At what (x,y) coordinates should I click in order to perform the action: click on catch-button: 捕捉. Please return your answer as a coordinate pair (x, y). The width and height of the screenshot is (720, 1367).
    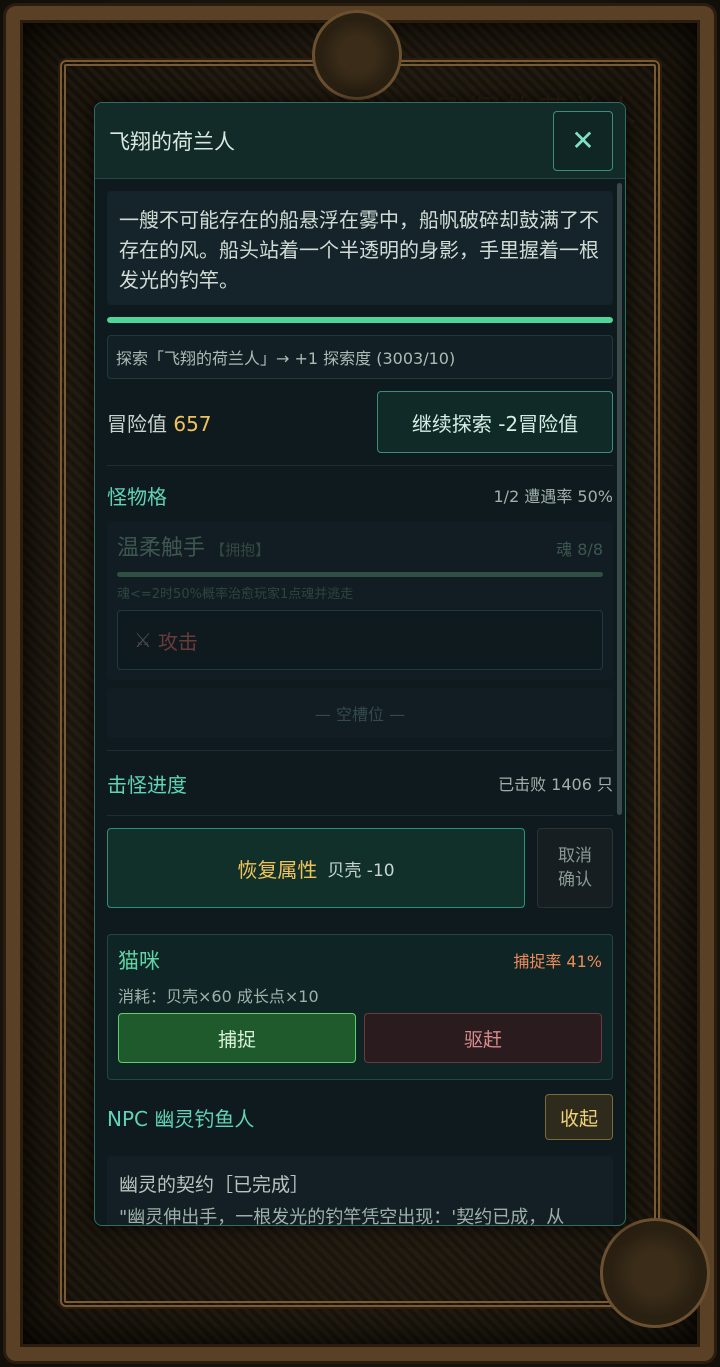
    Looking at the image, I should click on (237, 1038).